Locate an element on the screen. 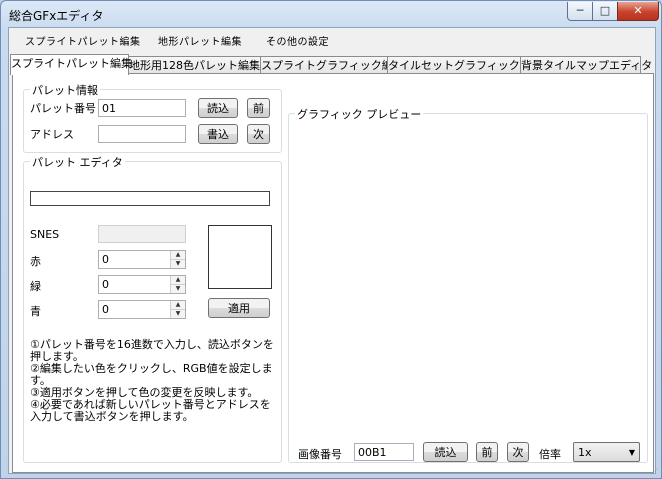 The image size is (662, 479). red-value: 0 is located at coordinates (105, 259).